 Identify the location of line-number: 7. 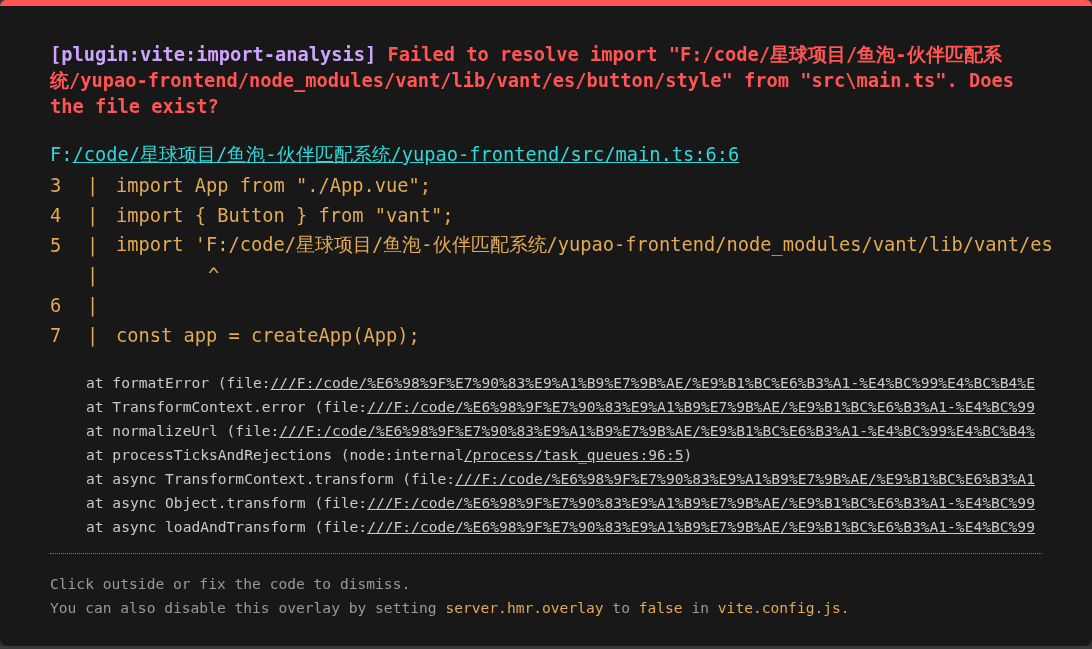
(56, 335).